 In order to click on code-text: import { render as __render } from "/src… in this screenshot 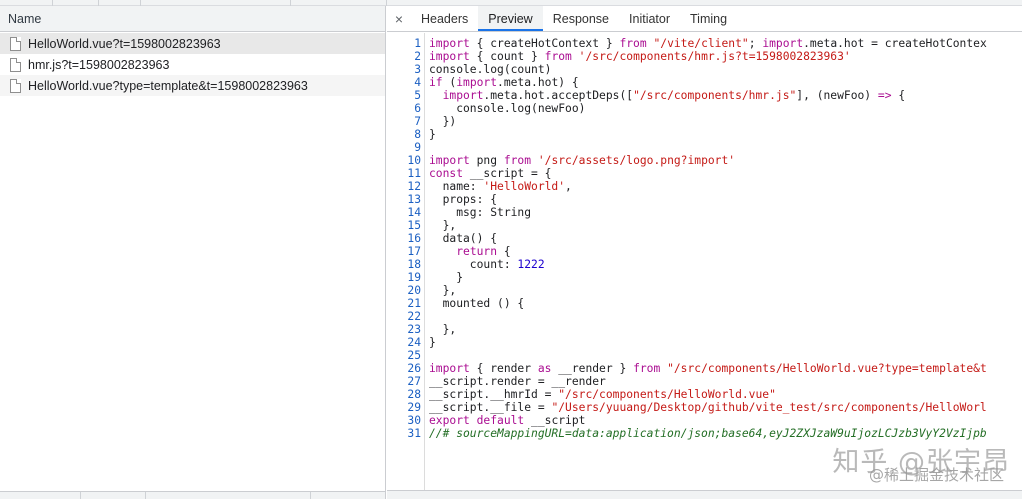, I will do `click(704, 368)`.